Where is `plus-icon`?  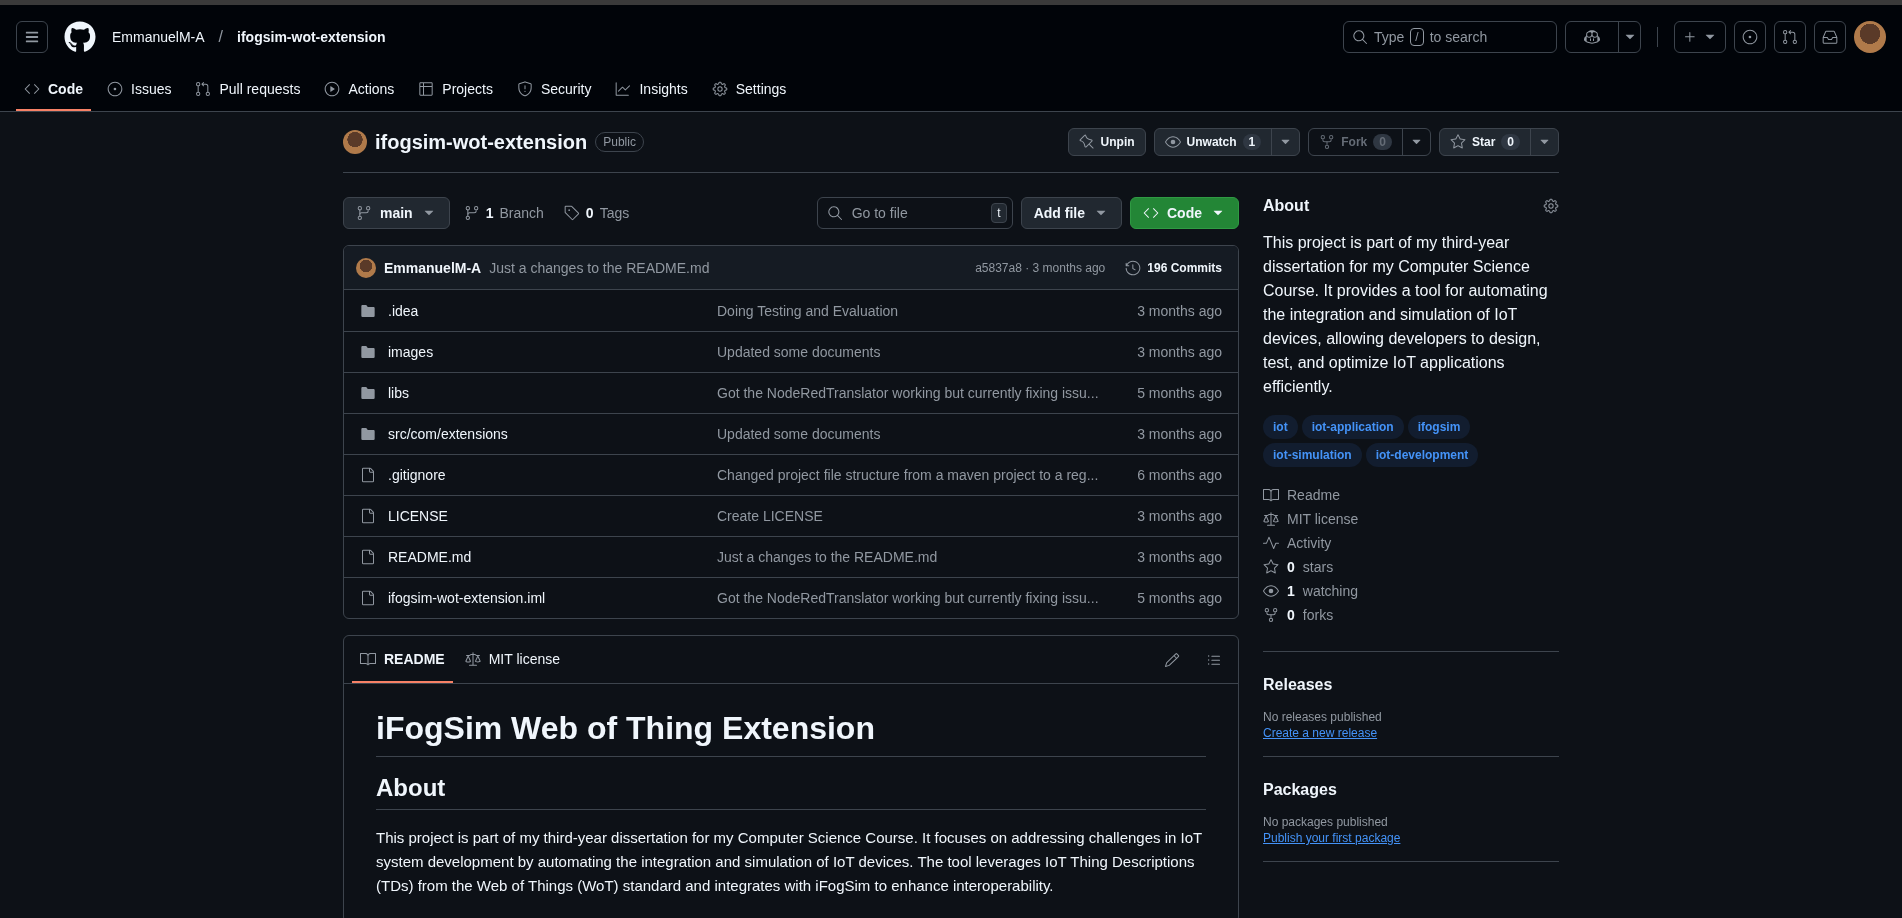
plus-icon is located at coordinates (1690, 37).